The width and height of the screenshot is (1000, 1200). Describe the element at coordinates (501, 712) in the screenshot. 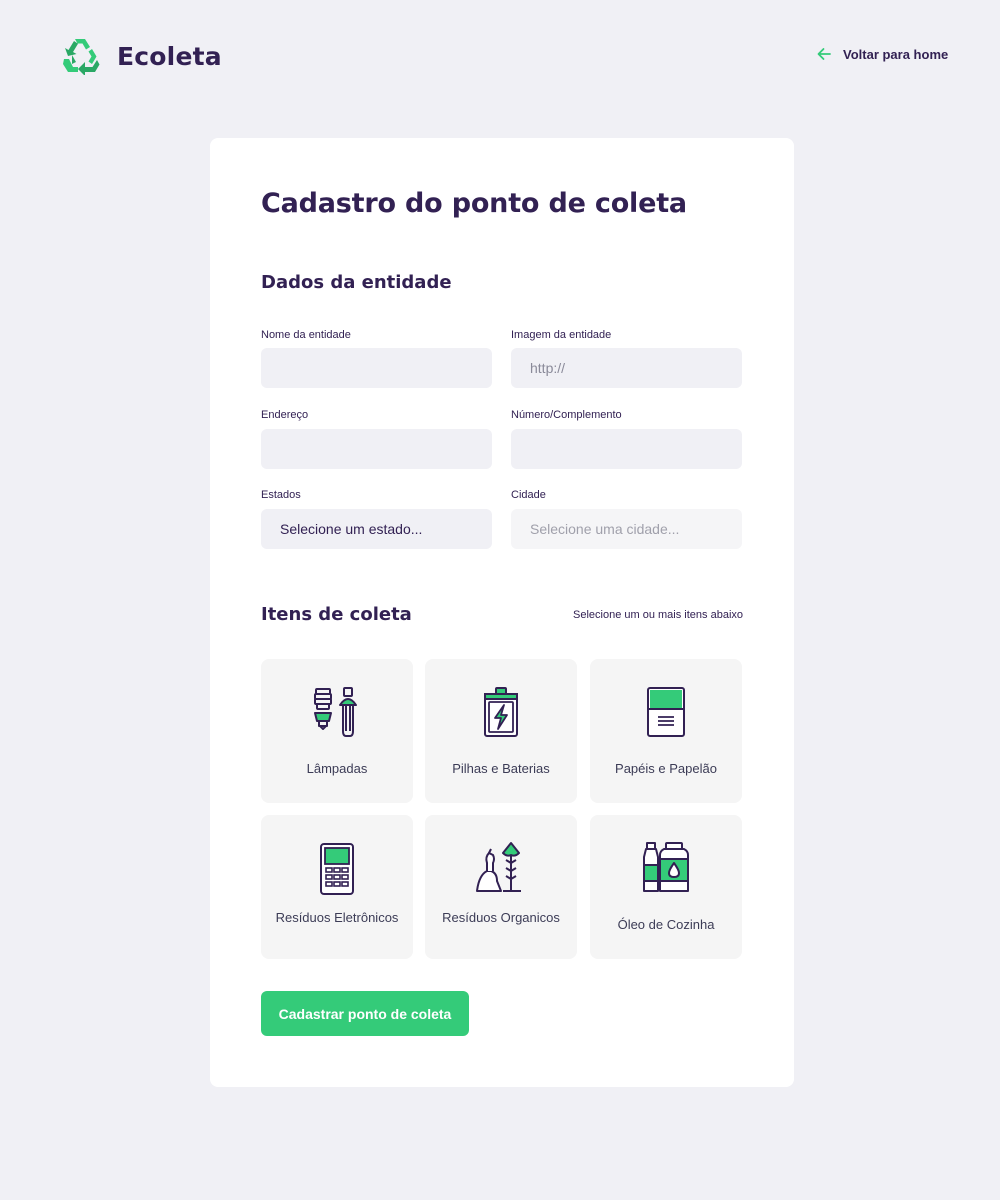

I see `battery-icon` at that location.